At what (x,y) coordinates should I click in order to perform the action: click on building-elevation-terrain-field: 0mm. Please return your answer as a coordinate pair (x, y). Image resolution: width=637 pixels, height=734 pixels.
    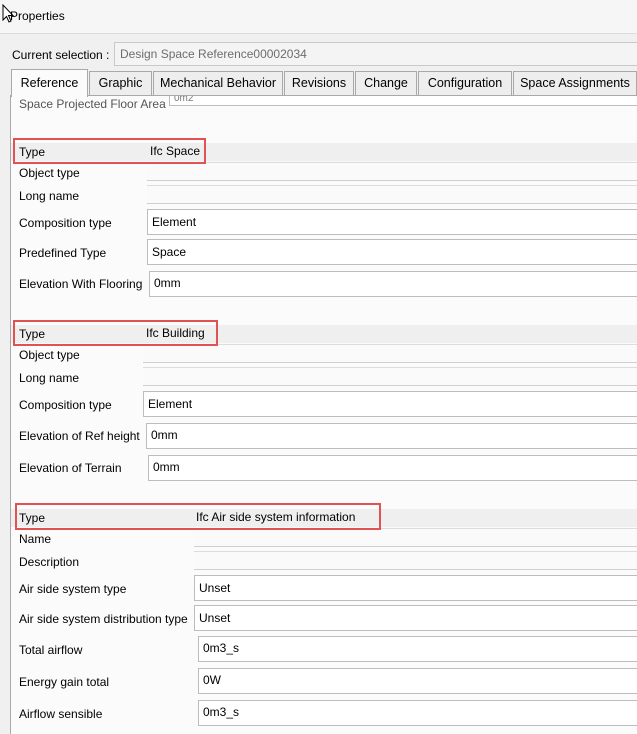
    Looking at the image, I should click on (392, 468).